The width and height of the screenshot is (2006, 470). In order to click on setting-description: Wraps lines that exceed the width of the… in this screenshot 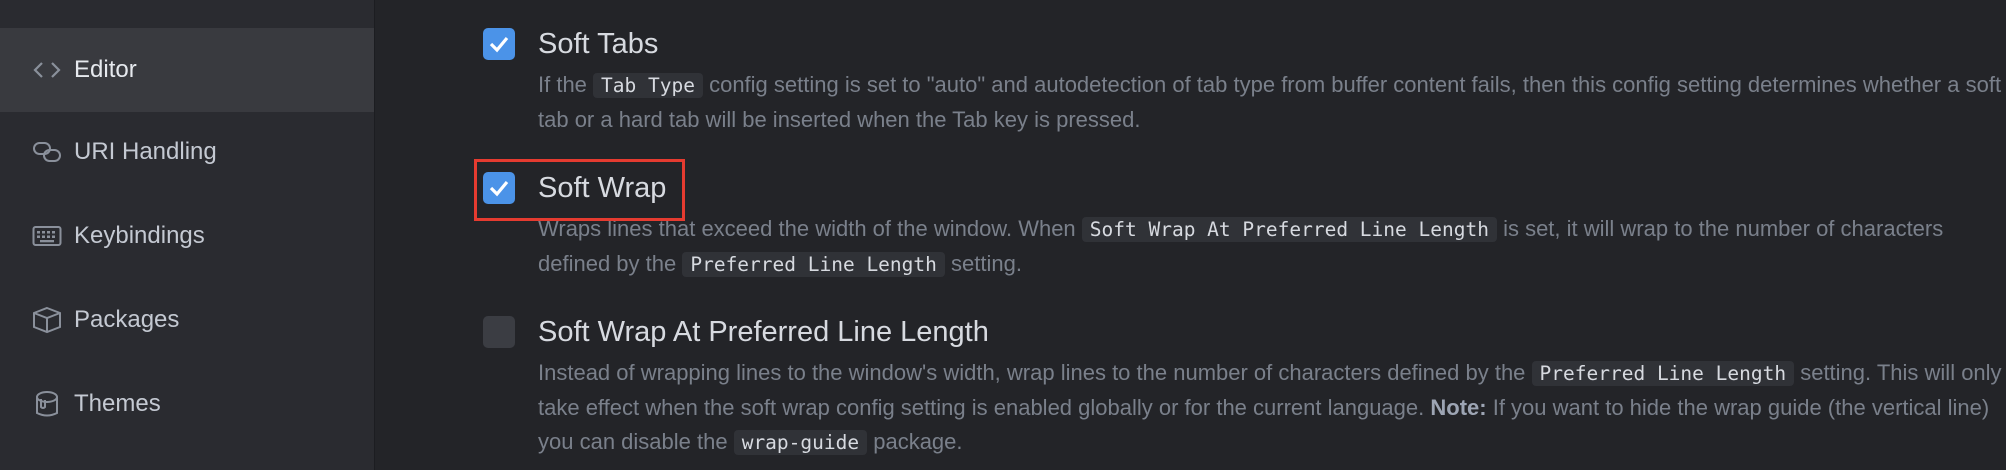, I will do `click(1241, 246)`.